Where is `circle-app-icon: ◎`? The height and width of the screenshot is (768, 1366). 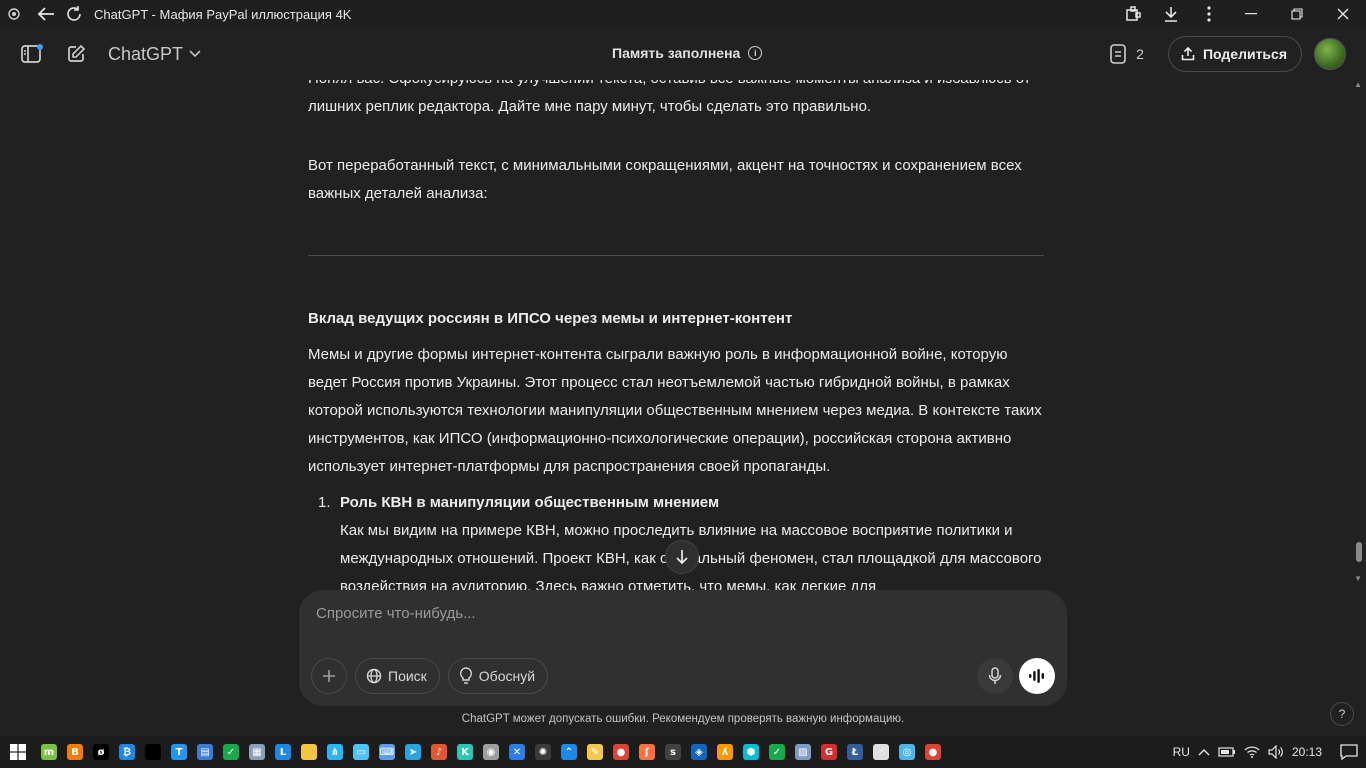 circle-app-icon: ◎ is located at coordinates (907, 752).